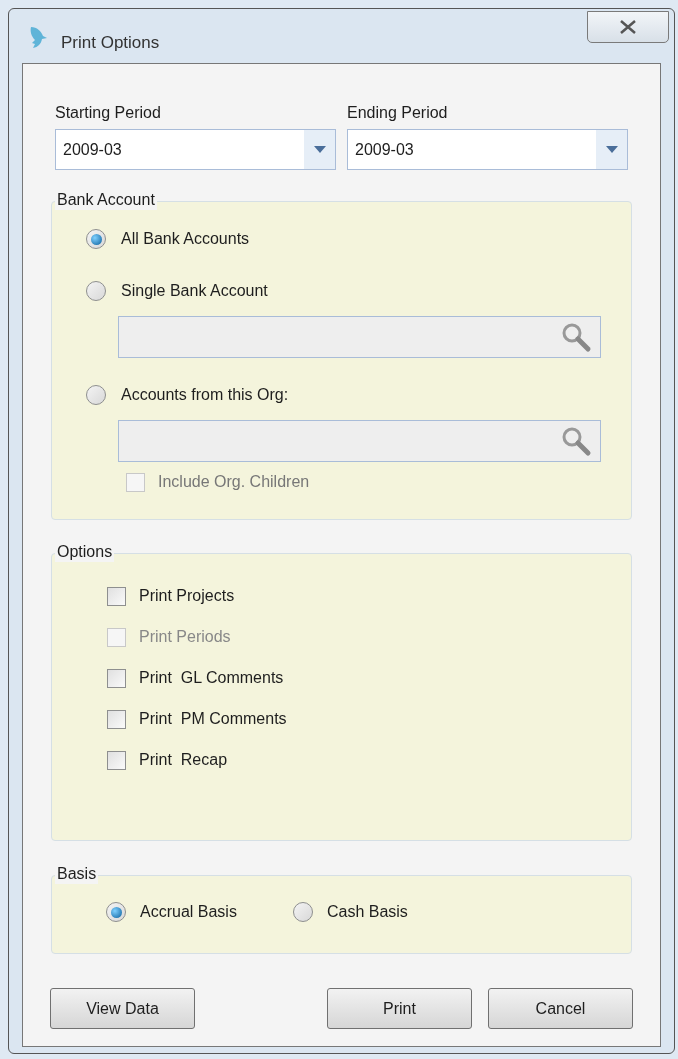 Image resolution: width=678 pixels, height=1059 pixels. Describe the element at coordinates (185, 239) in the screenshot. I see `radio-label: All Bank Accounts` at that location.